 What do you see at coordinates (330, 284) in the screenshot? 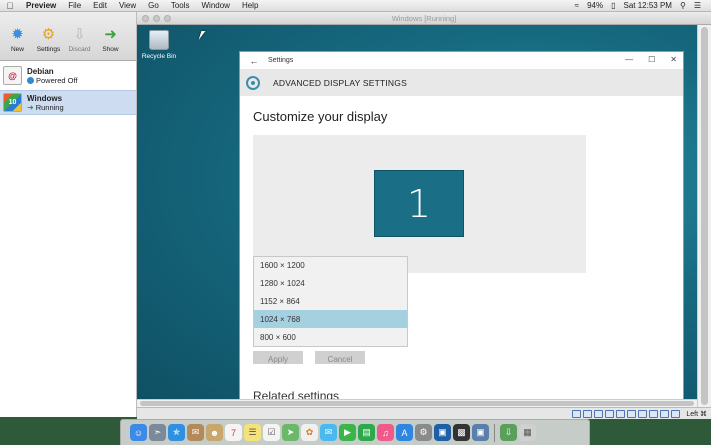
I see `resolution-option: 1280 × 1024` at bounding box center [330, 284].